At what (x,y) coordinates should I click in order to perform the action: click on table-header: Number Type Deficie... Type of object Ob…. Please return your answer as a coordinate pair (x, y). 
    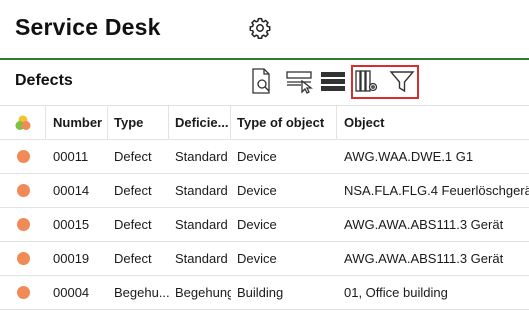
    Looking at the image, I should click on (264, 123).